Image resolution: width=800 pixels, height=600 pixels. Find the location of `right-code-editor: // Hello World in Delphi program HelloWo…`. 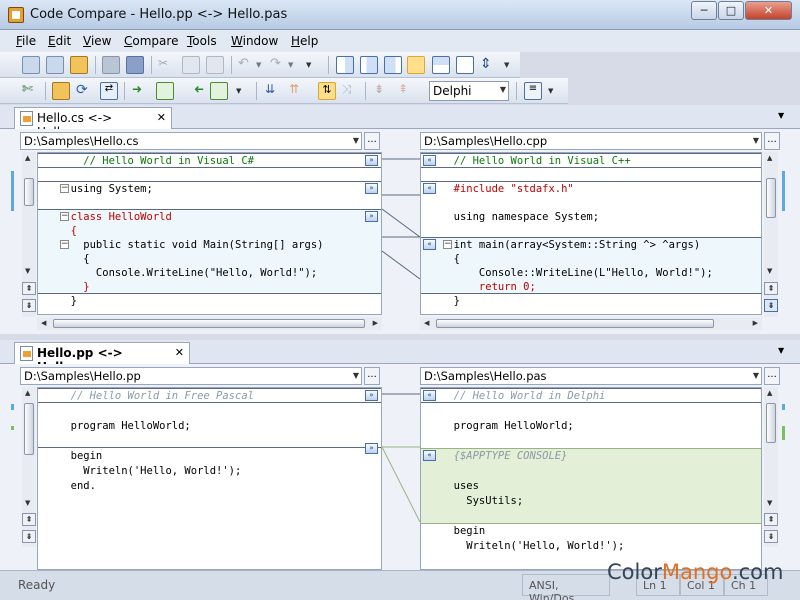

right-code-editor: // Hello World in Delphi program HelloWo… is located at coordinates (591, 478).